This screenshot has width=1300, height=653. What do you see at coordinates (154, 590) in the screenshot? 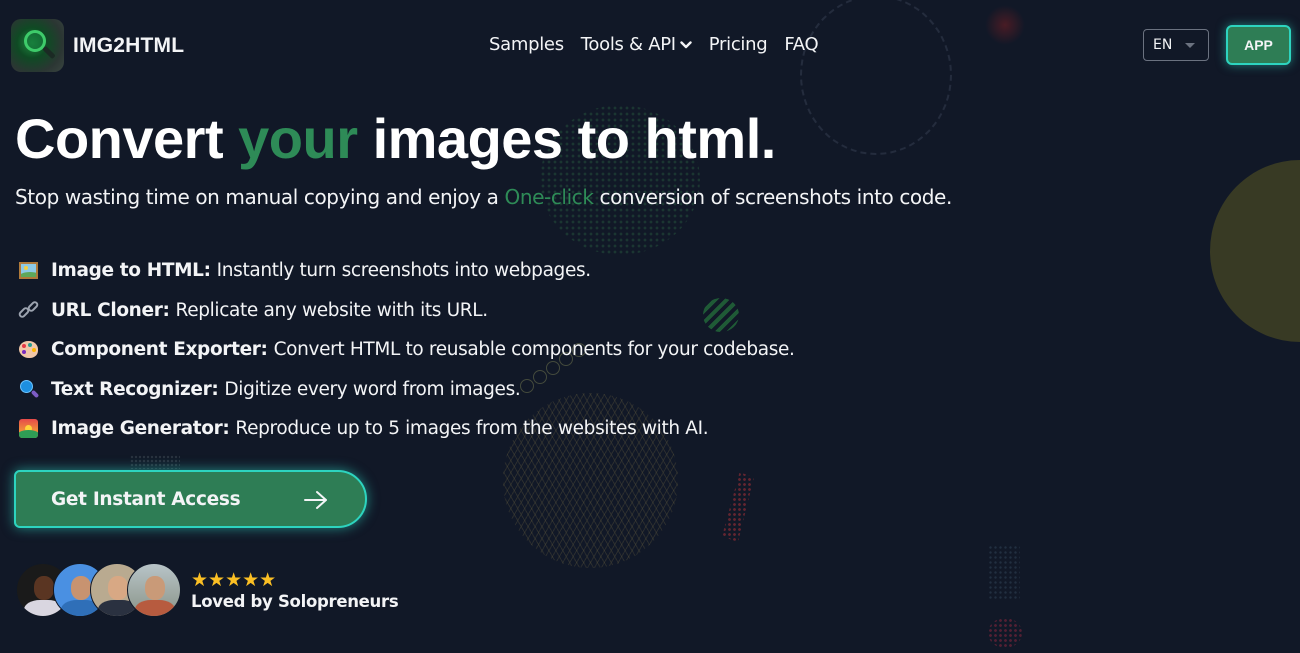
I see `avatar` at bounding box center [154, 590].